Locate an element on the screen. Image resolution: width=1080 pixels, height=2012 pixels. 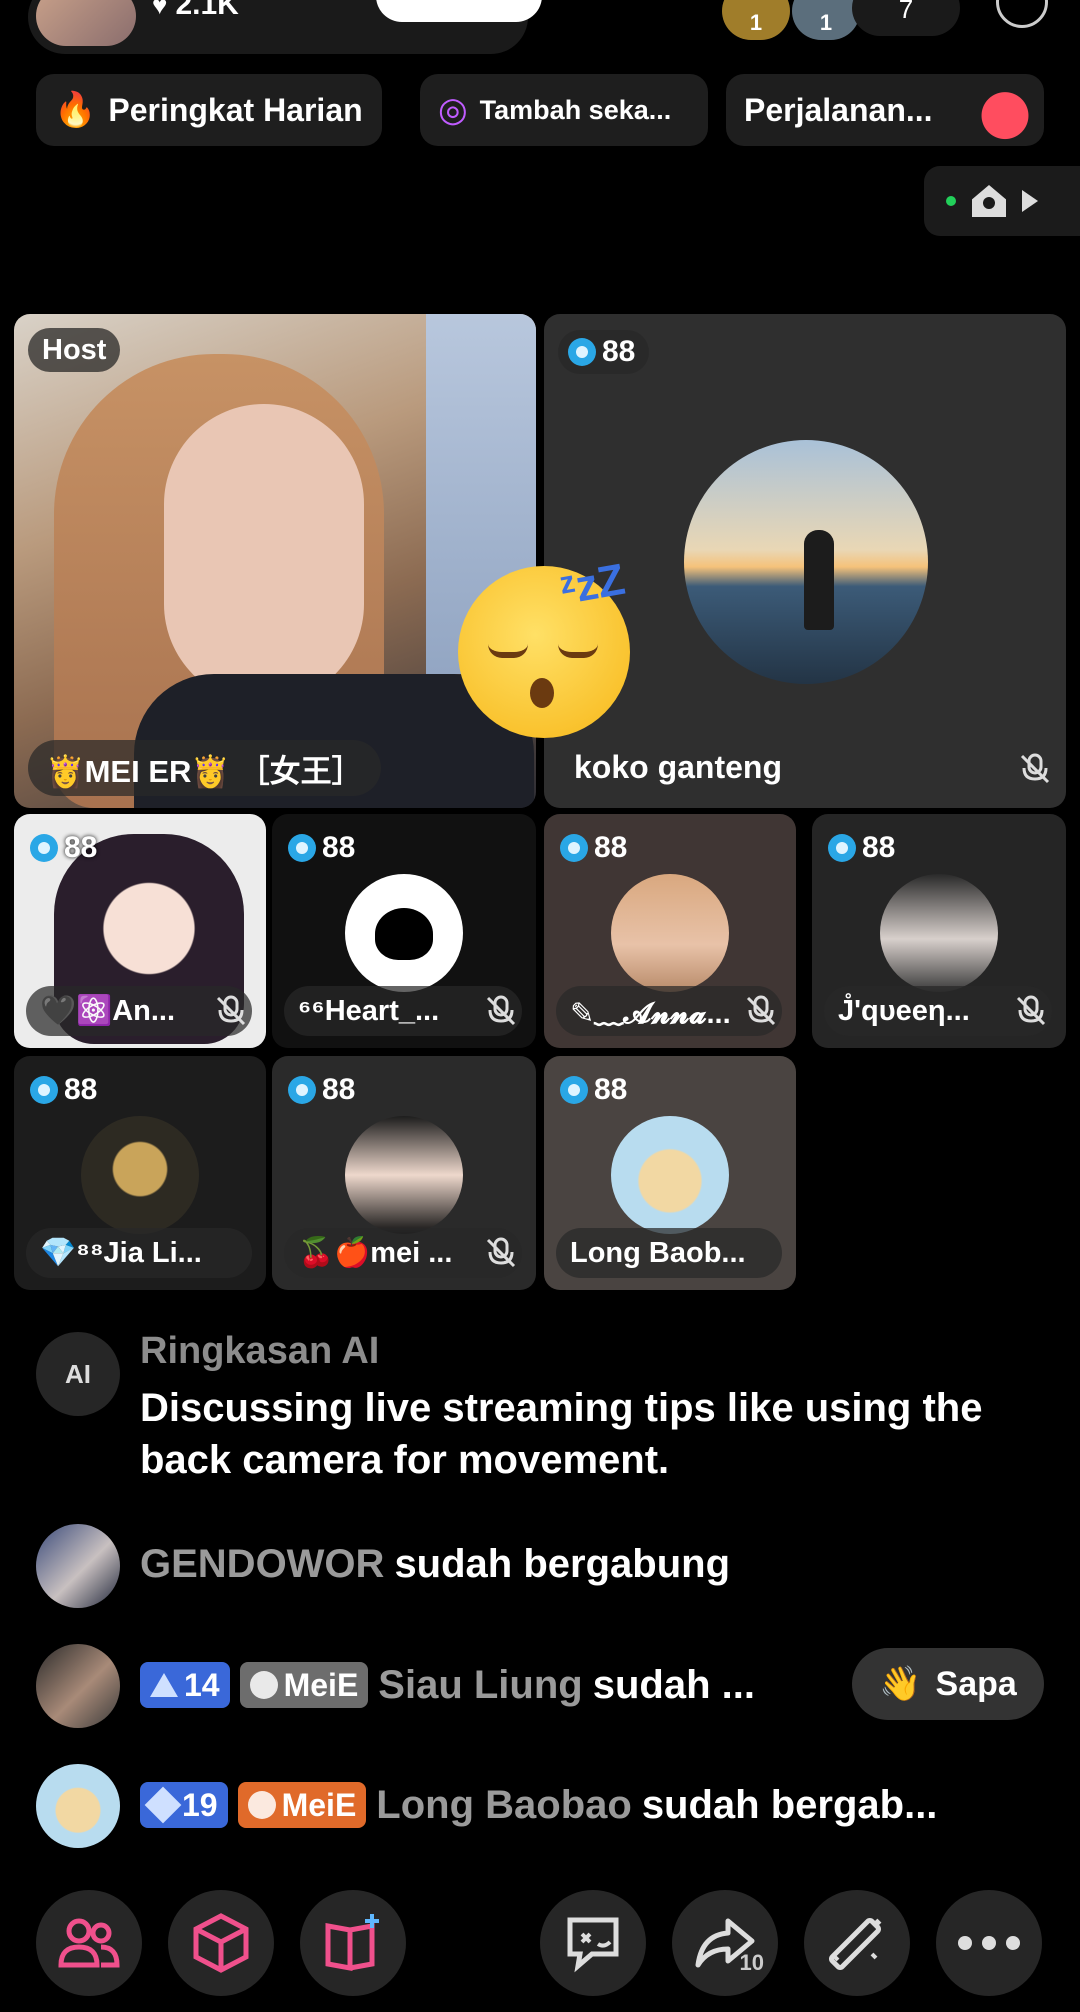
heart-icon: ♥ is located at coordinates (160, 10).